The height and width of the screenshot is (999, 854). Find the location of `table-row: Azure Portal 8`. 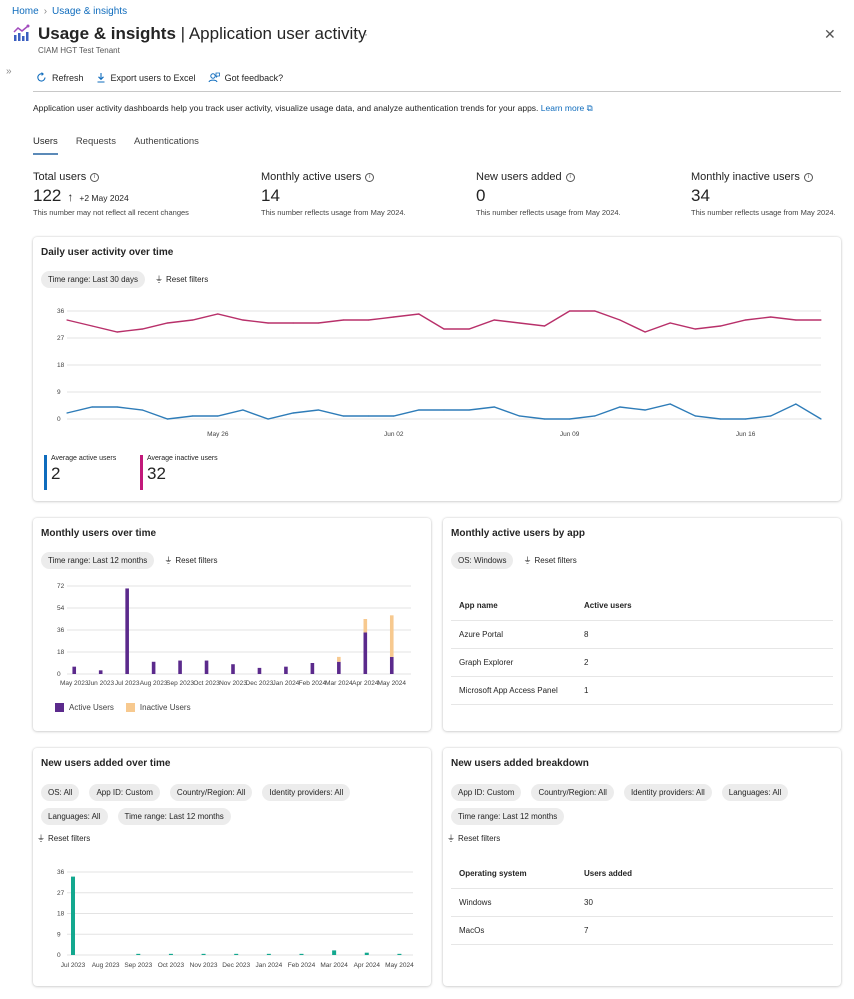

table-row: Azure Portal 8 is located at coordinates (642, 634).